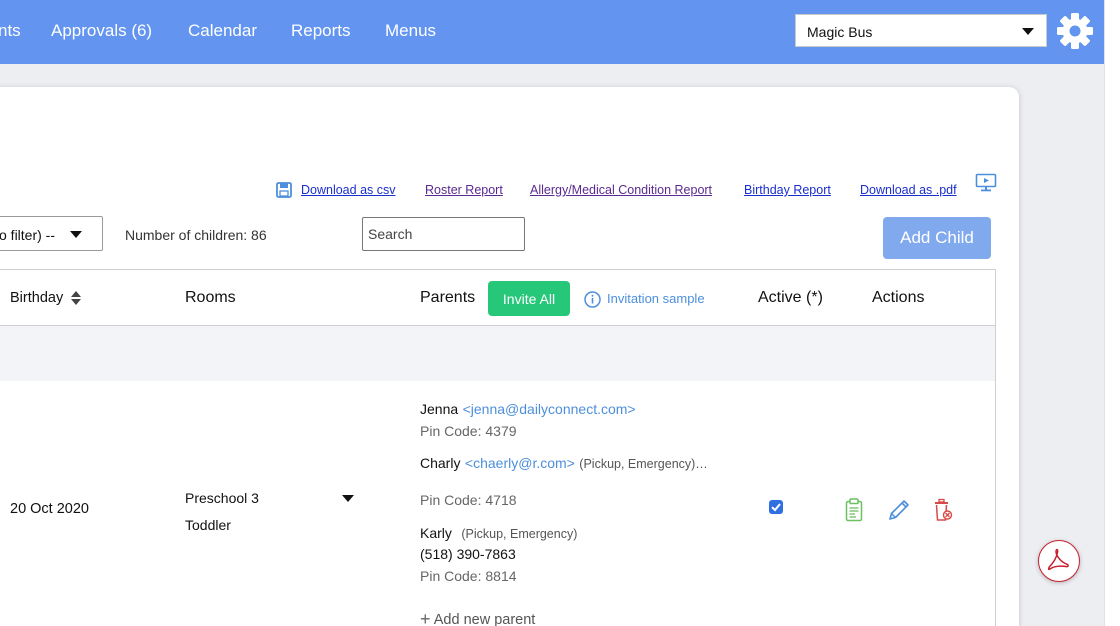 Image resolution: width=1120 pixels, height=626 pixels. What do you see at coordinates (1112, 313) in the screenshot?
I see `page-scrollbar` at bounding box center [1112, 313].